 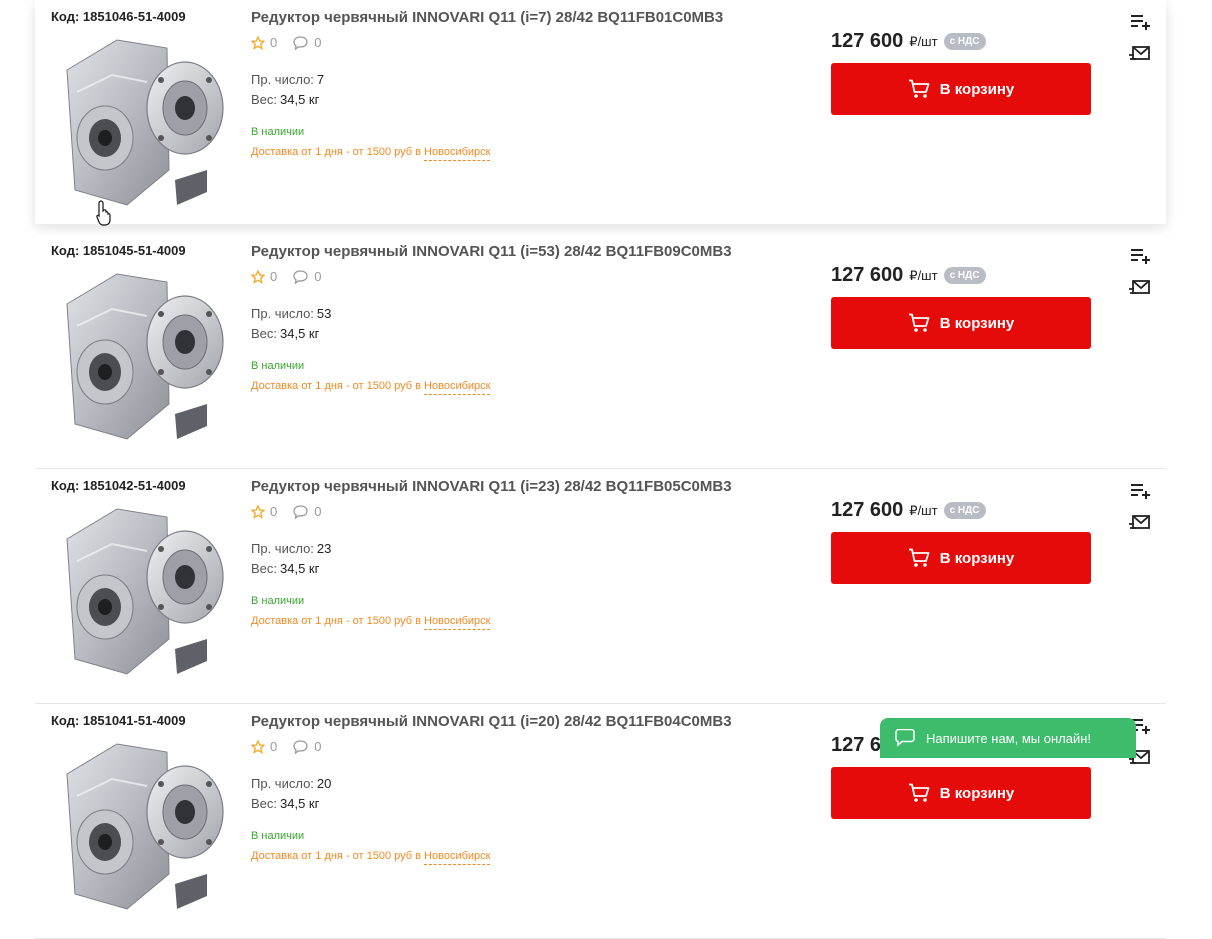 What do you see at coordinates (291, 783) in the screenshot?
I see `gear-ratio: Пр. число: 20` at bounding box center [291, 783].